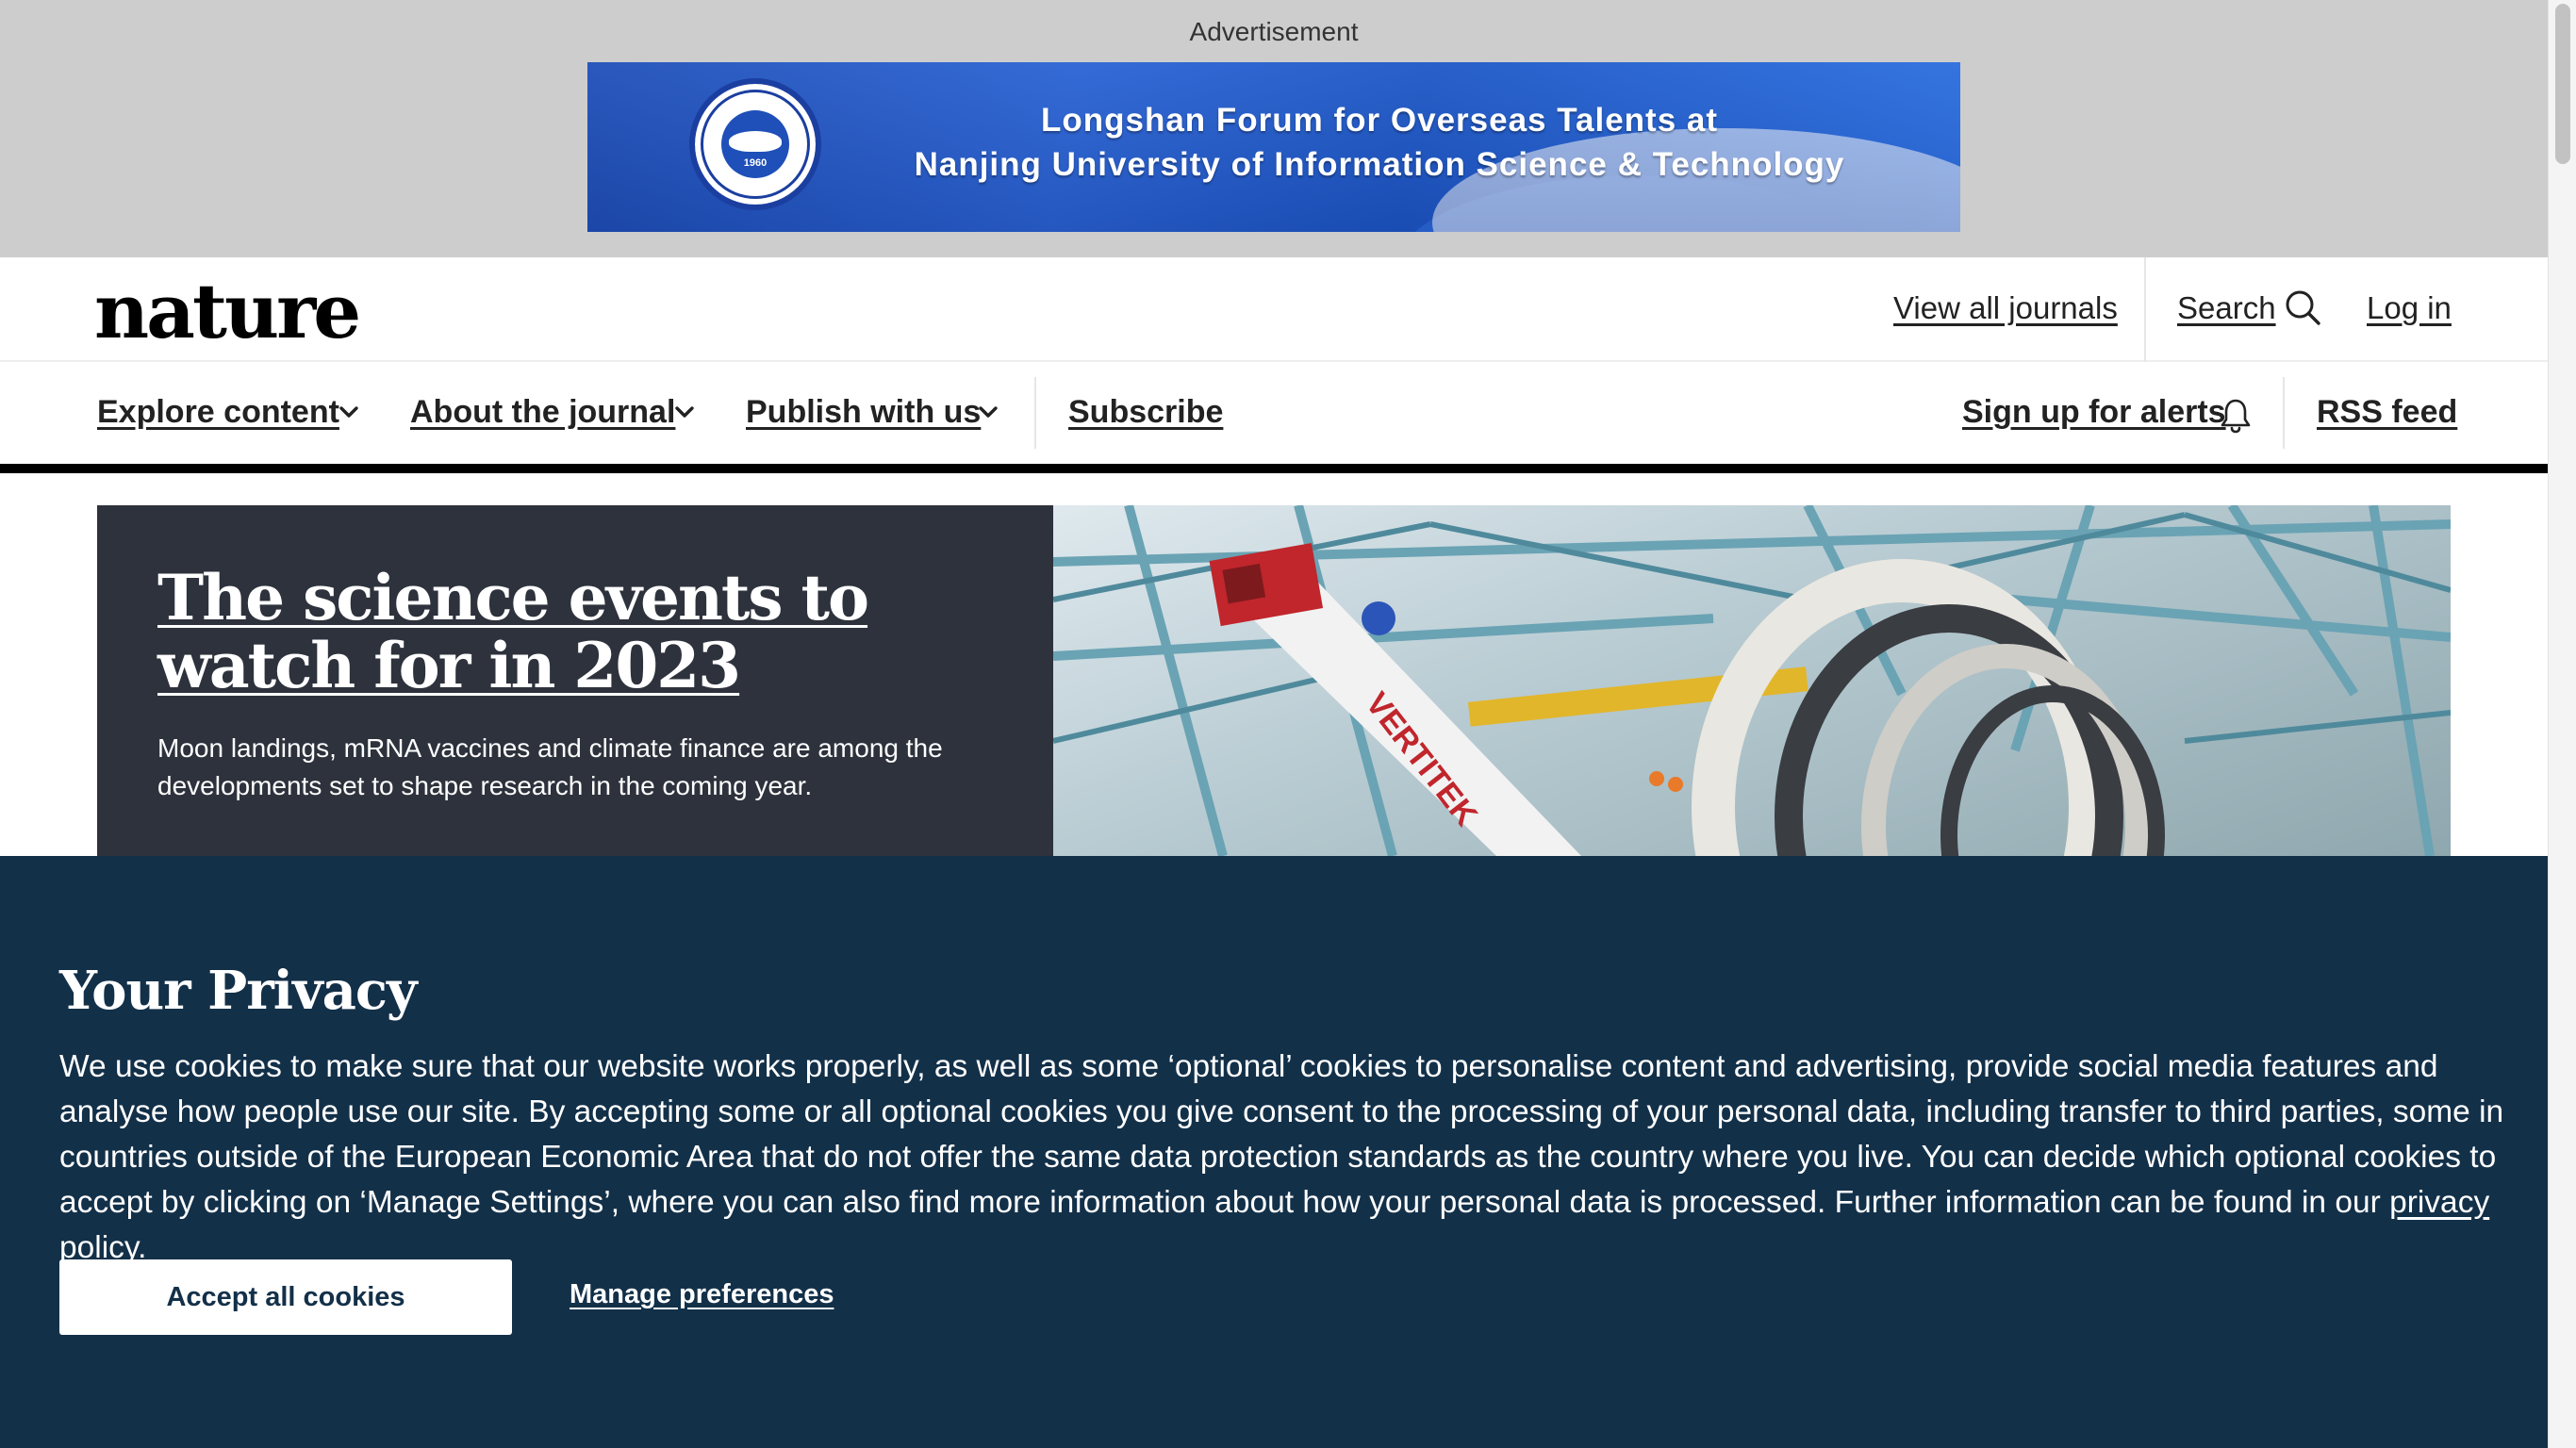 The height and width of the screenshot is (1448, 2576). I want to click on nav-subscribe: Subscribe, so click(1145, 412).